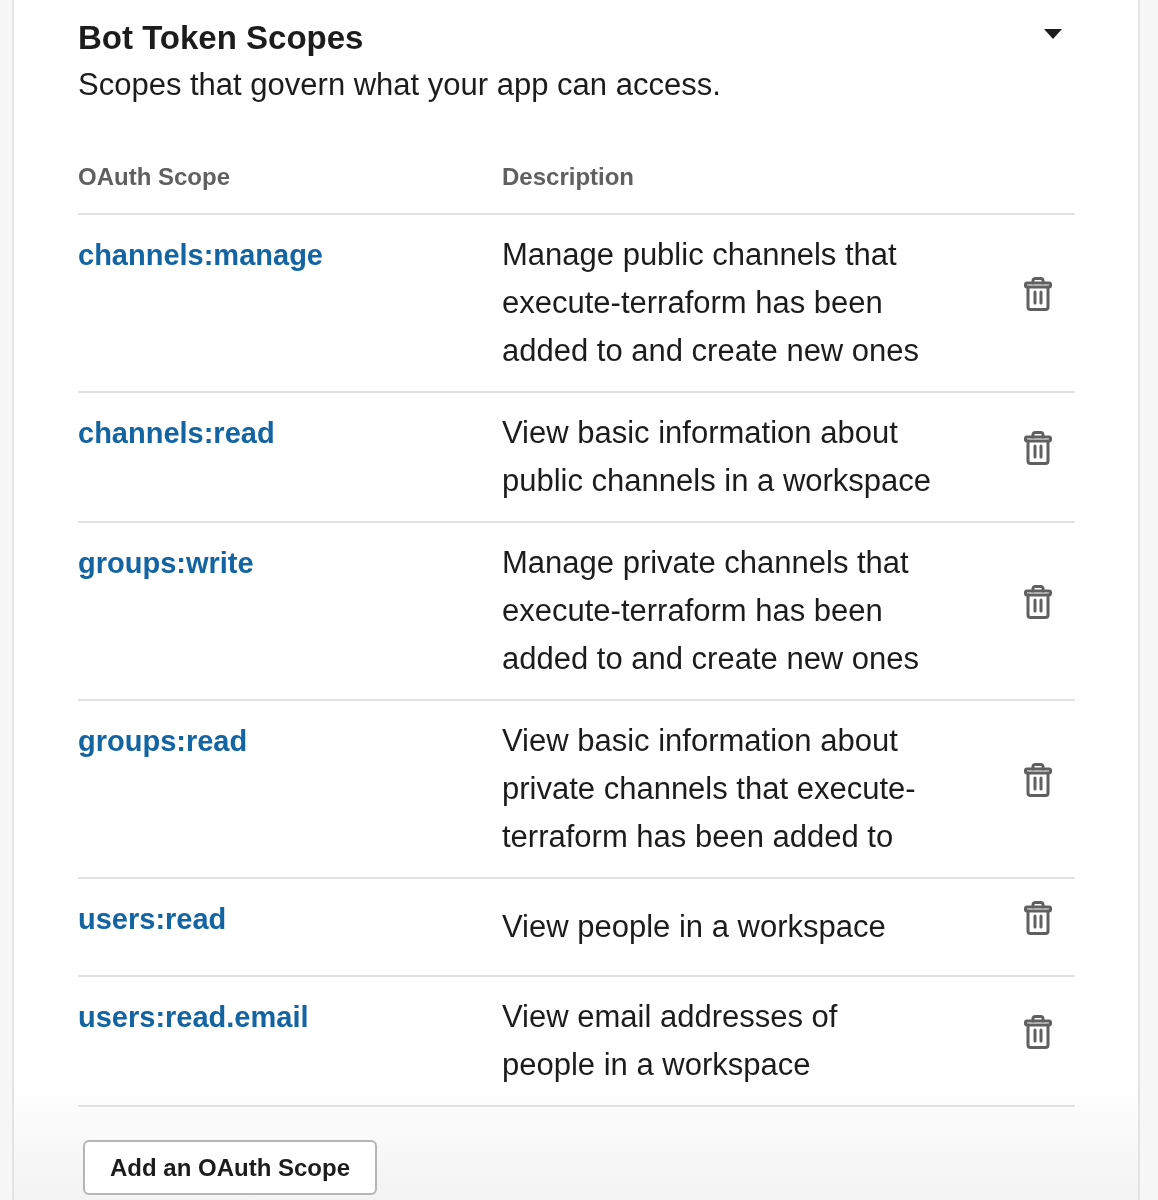 This screenshot has height=1200, width=1158. What do you see at coordinates (154, 176) in the screenshot?
I see `column-header: OAuth Scope` at bounding box center [154, 176].